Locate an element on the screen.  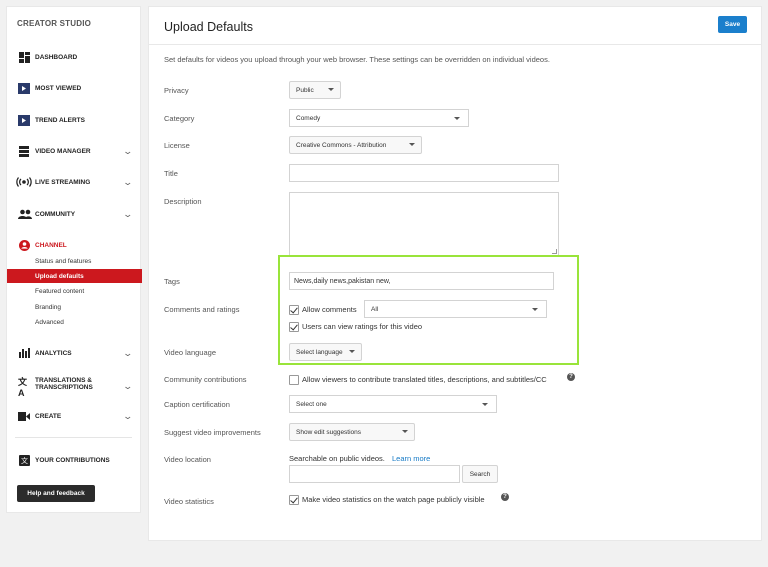
sidebar-item-community: COMMUNITY ⌄ is located at coordinates (74, 214).